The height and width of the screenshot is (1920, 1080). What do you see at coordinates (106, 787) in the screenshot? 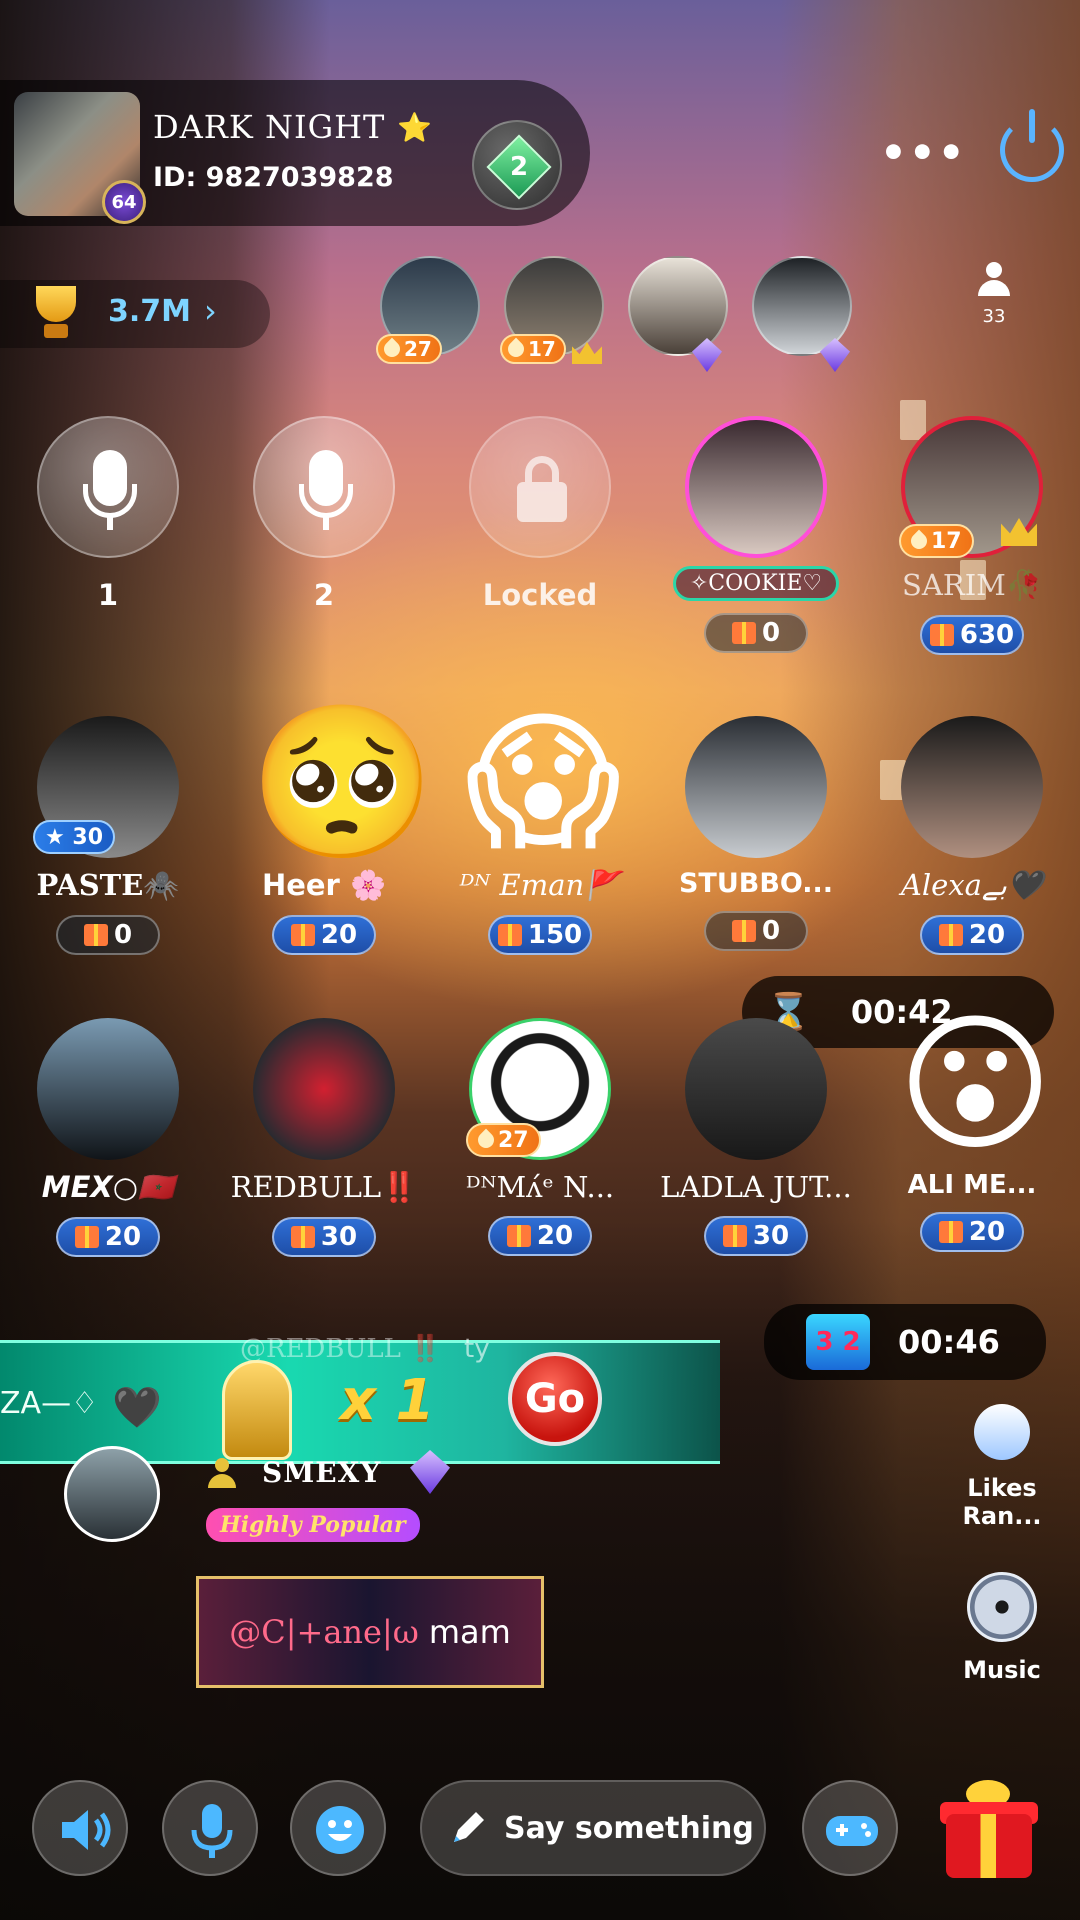
I see `user-avatar: ★ 30` at bounding box center [106, 787].